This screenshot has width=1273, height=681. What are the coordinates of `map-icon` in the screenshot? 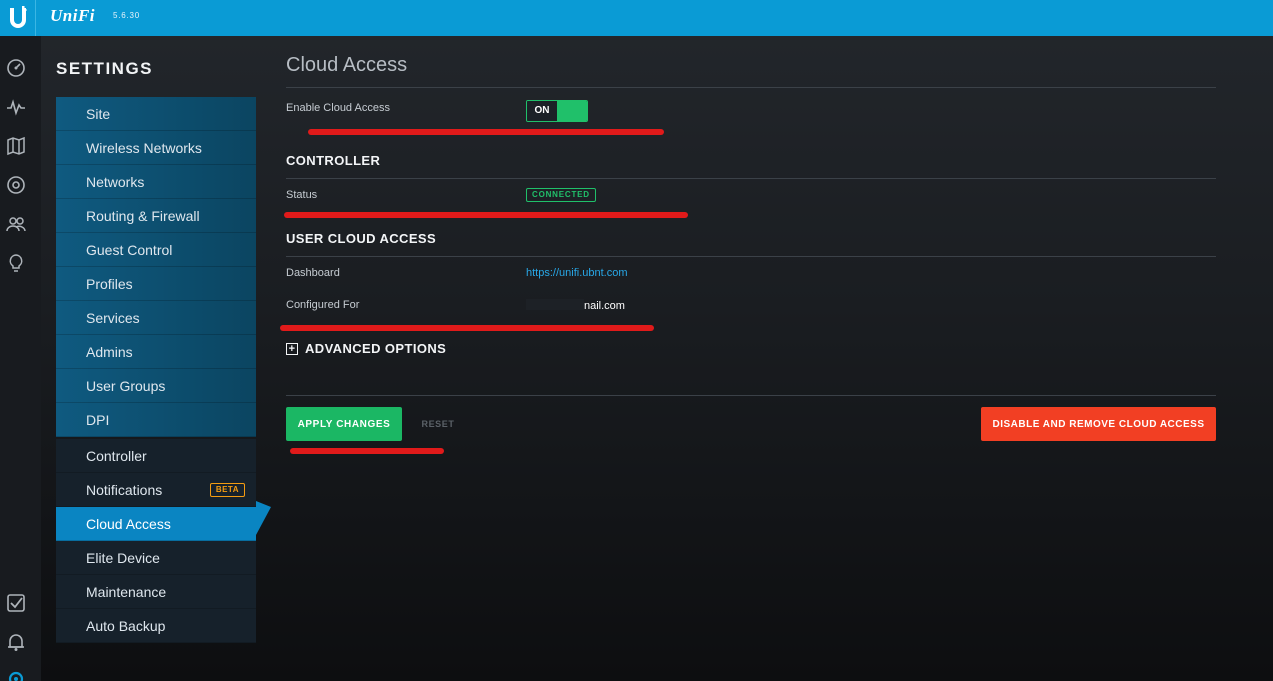 It's located at (16, 146).